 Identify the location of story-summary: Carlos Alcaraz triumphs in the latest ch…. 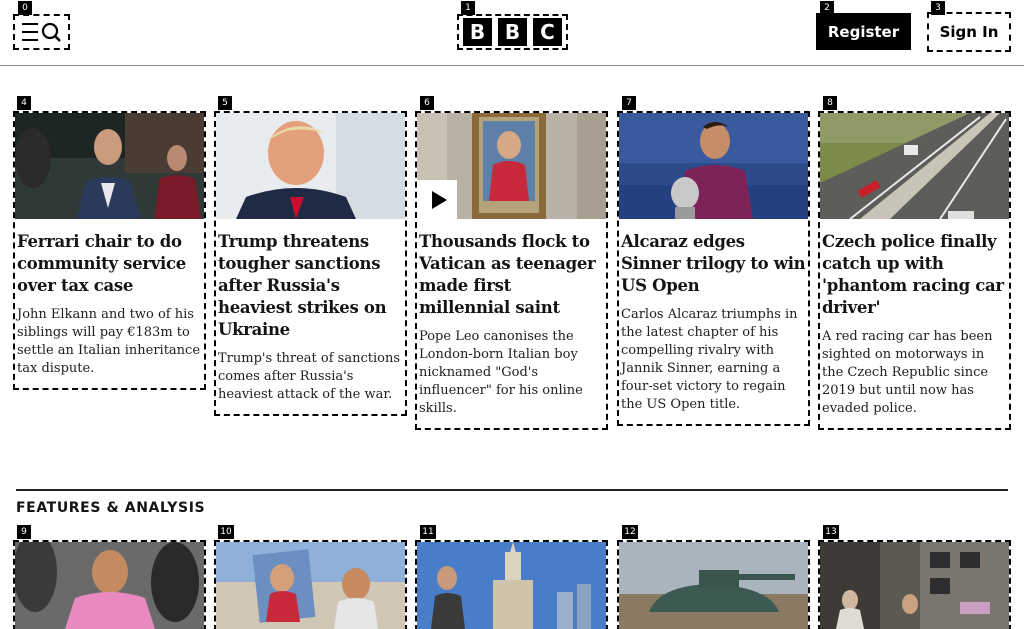
(709, 359).